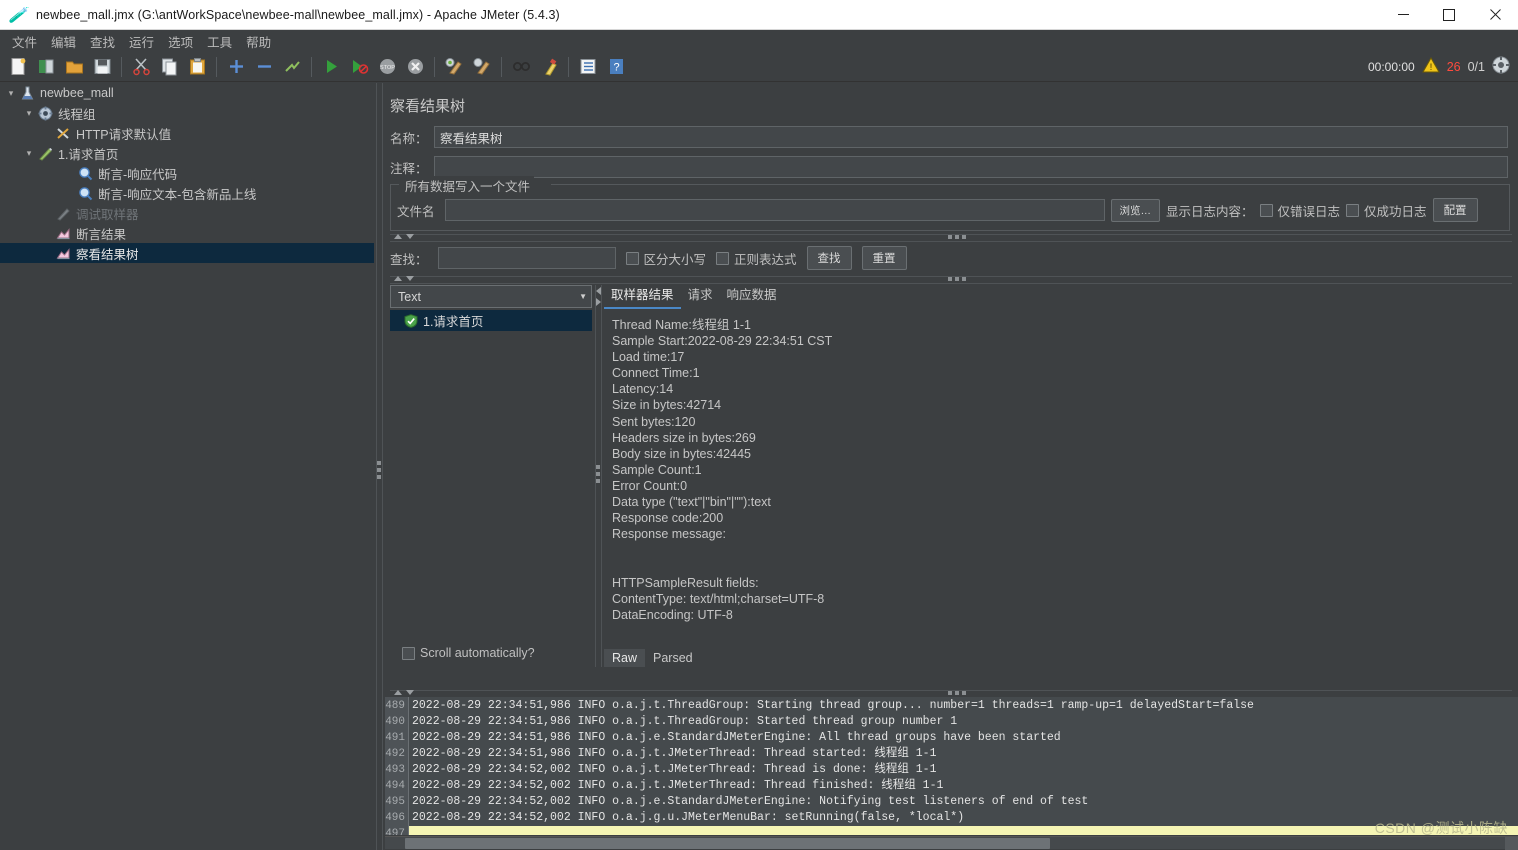 The image size is (1518, 850). Describe the element at coordinates (583, 296) in the screenshot. I see `chevron-down-icon: ▼` at that location.